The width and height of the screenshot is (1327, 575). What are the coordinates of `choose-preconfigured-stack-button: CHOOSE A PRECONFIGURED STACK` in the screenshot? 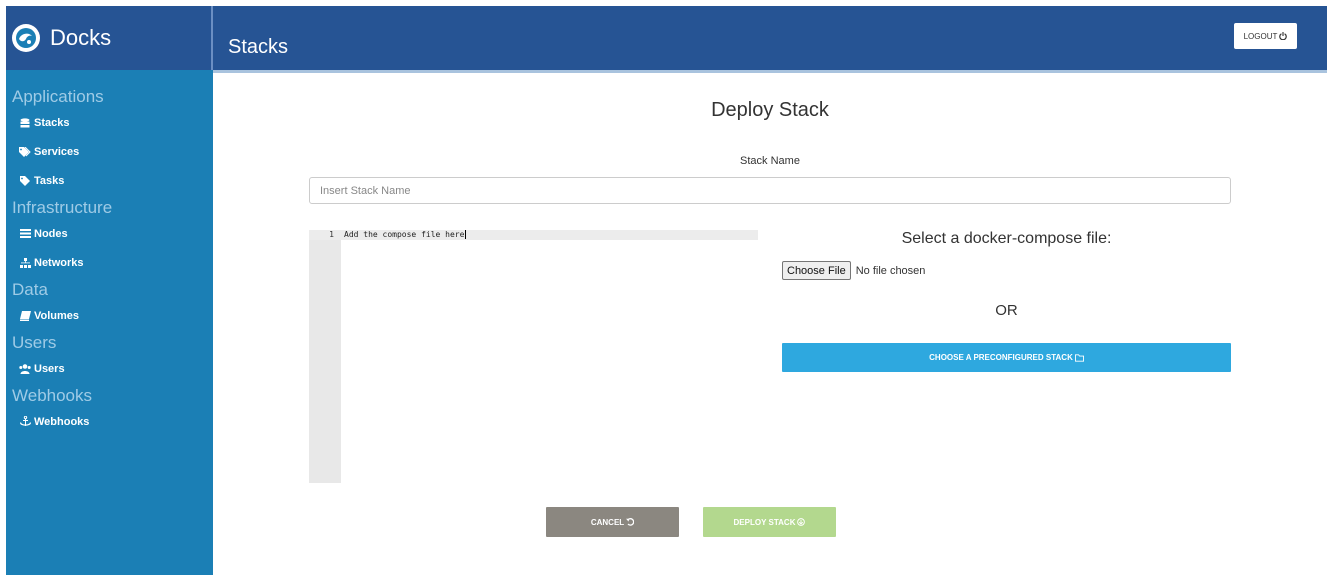 It's located at (1006, 357).